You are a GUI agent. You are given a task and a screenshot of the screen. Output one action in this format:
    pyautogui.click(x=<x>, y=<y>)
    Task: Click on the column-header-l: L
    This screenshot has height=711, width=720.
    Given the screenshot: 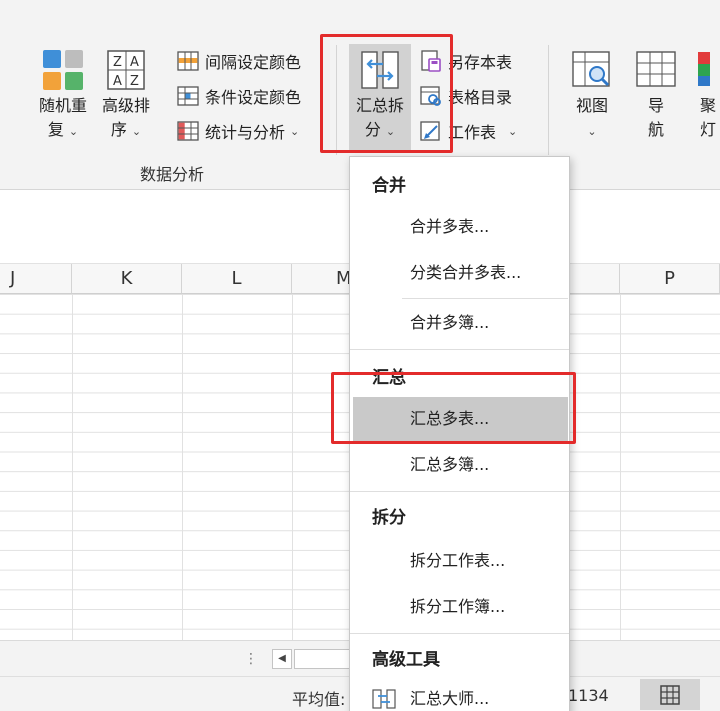 What is the action you would take?
    pyautogui.click(x=237, y=279)
    